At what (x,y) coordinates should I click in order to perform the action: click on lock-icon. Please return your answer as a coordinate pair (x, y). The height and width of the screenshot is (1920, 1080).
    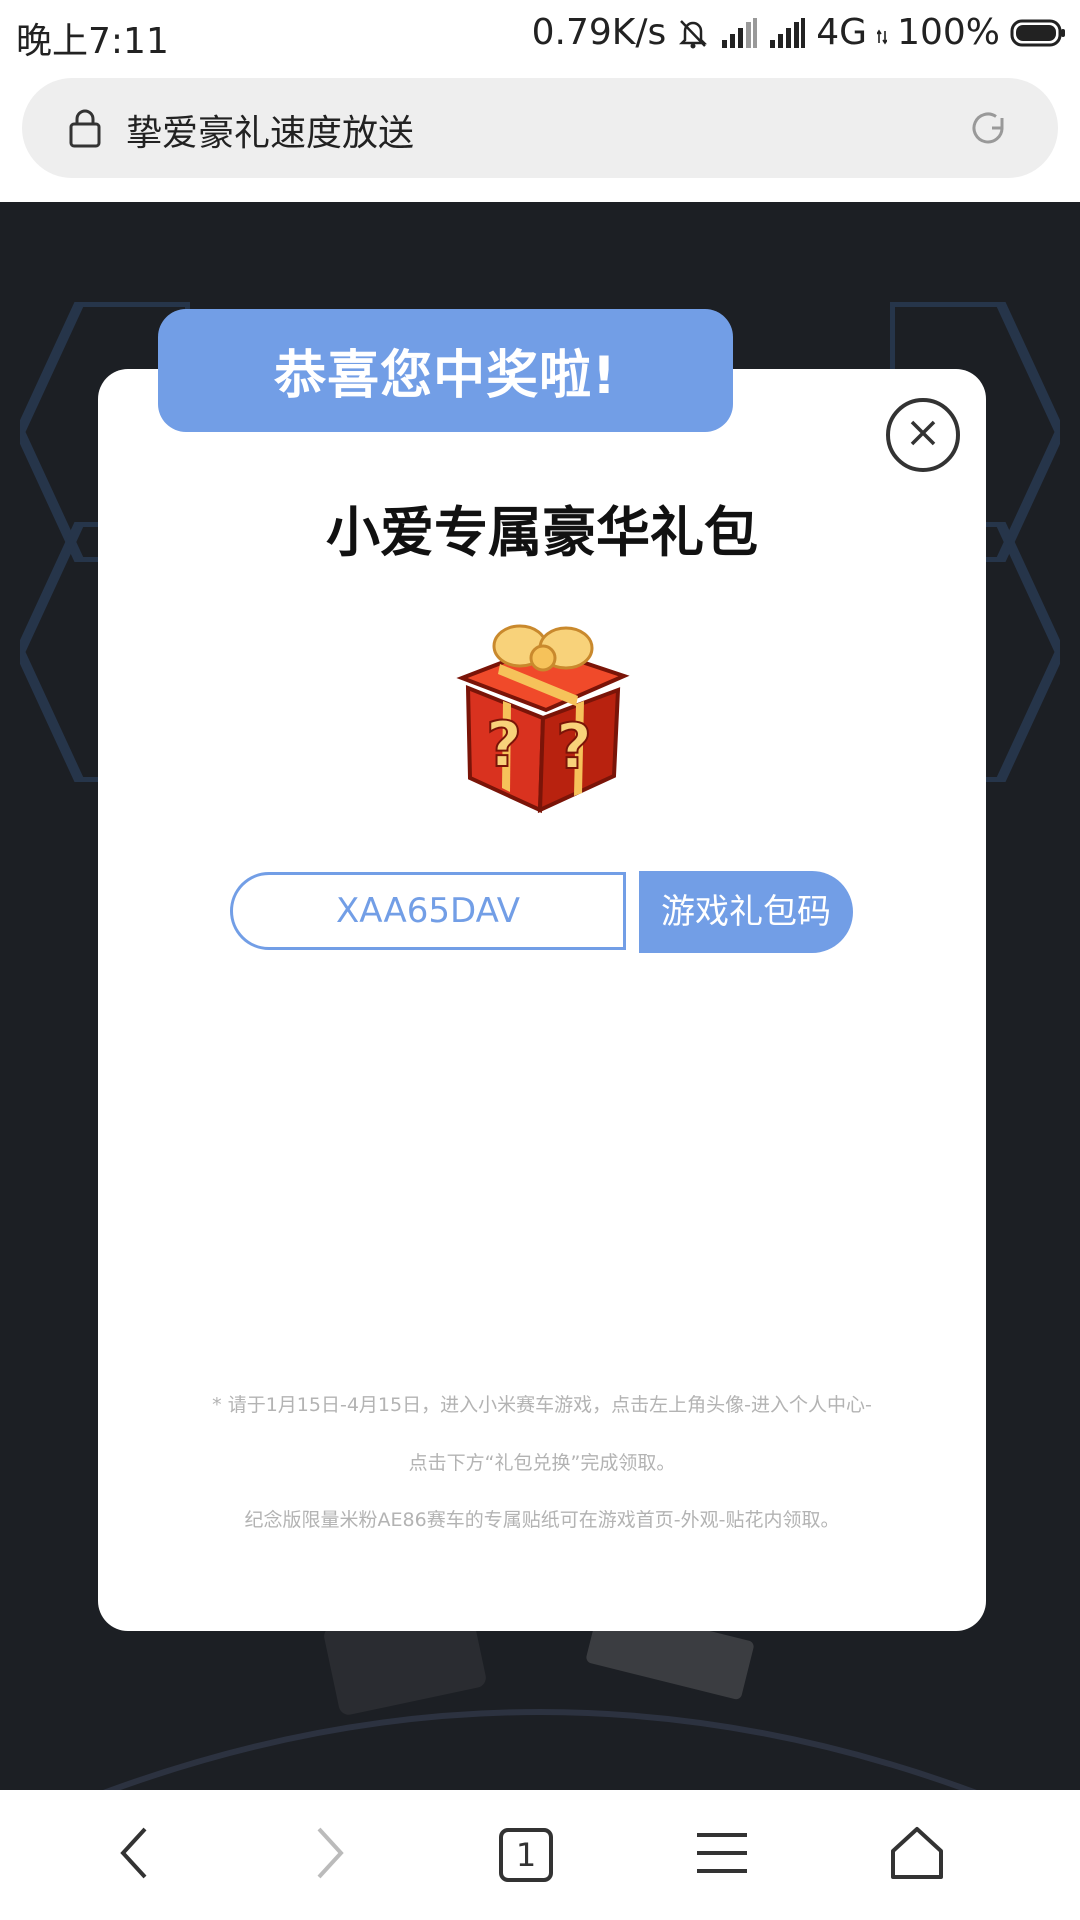
    Looking at the image, I should click on (85, 130).